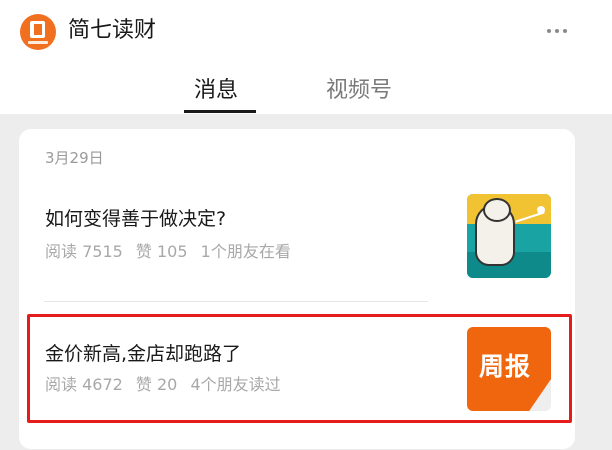 This screenshot has width=612, height=450. What do you see at coordinates (245, 251) in the screenshot?
I see `friends-status: 1个朋友在看` at bounding box center [245, 251].